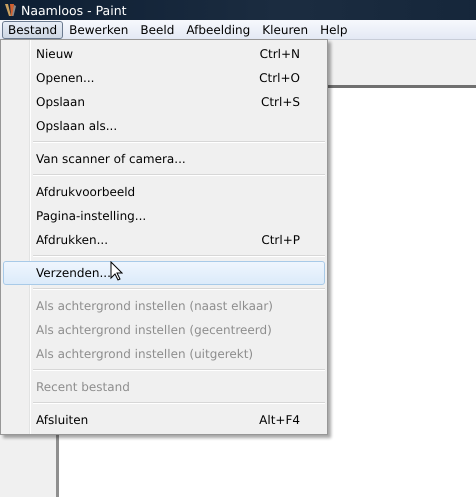  Describe the element at coordinates (218, 29) in the screenshot. I see `menu-bar-item: Afbeelding` at that location.